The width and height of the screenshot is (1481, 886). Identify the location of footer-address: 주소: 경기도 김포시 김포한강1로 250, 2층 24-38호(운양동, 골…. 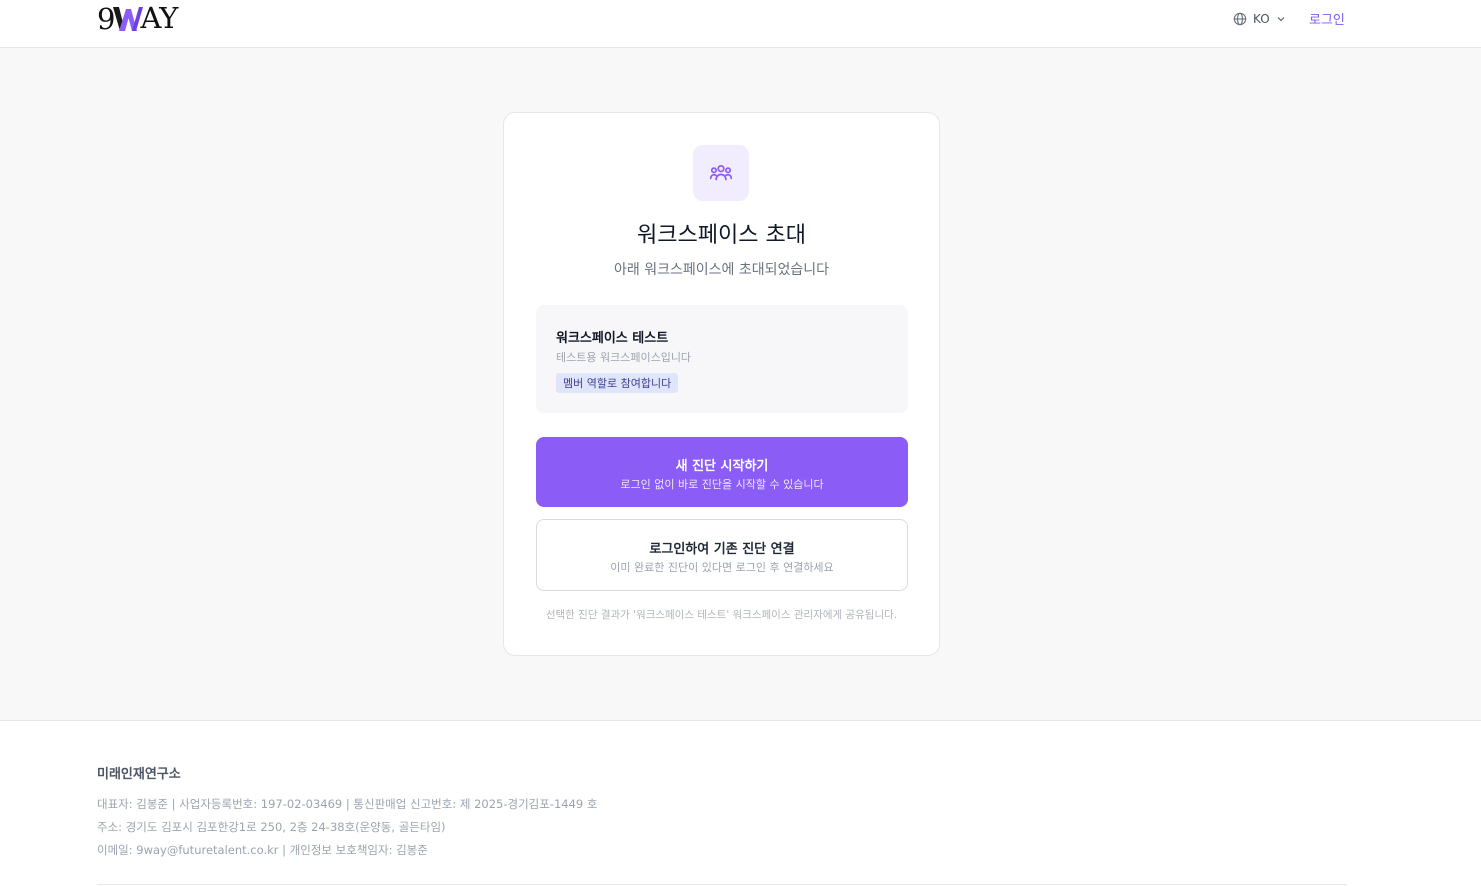
(271, 827).